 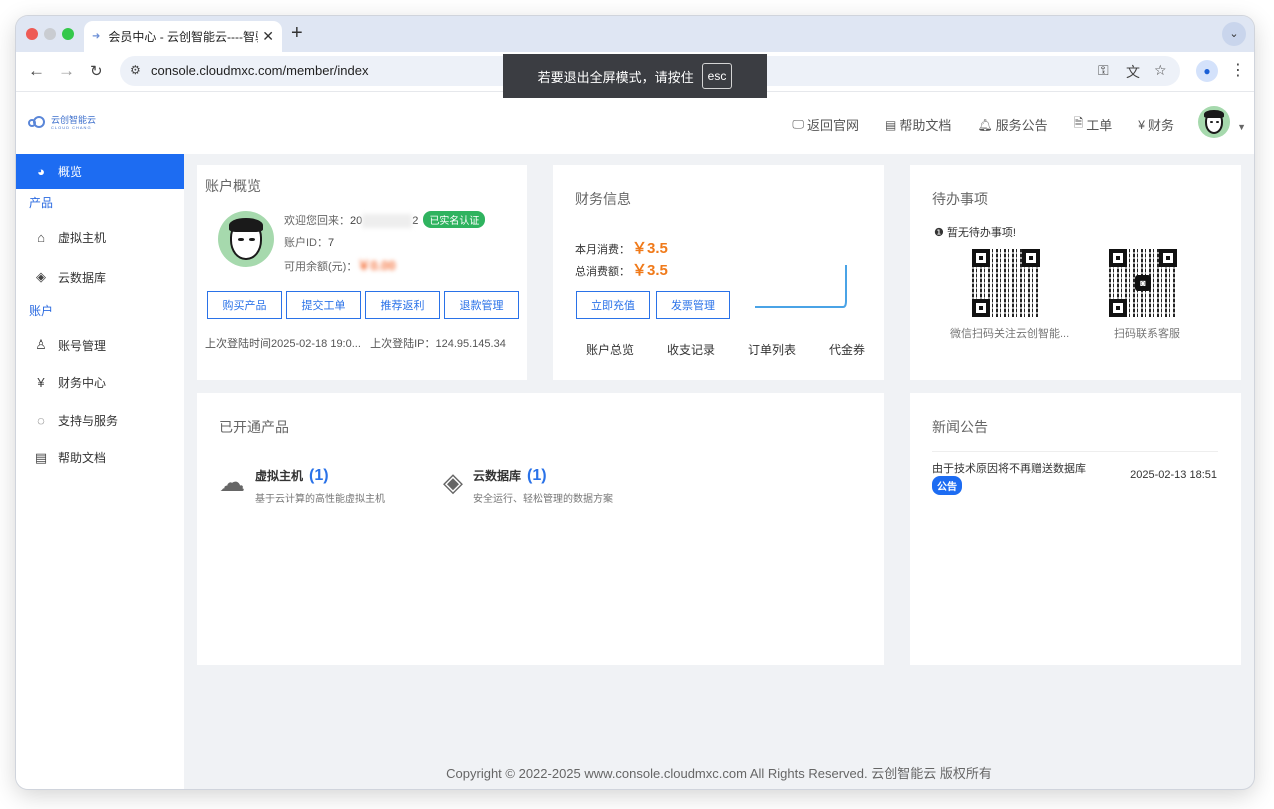 What do you see at coordinates (691, 349) in the screenshot?
I see `link-transactions: 收支记录` at bounding box center [691, 349].